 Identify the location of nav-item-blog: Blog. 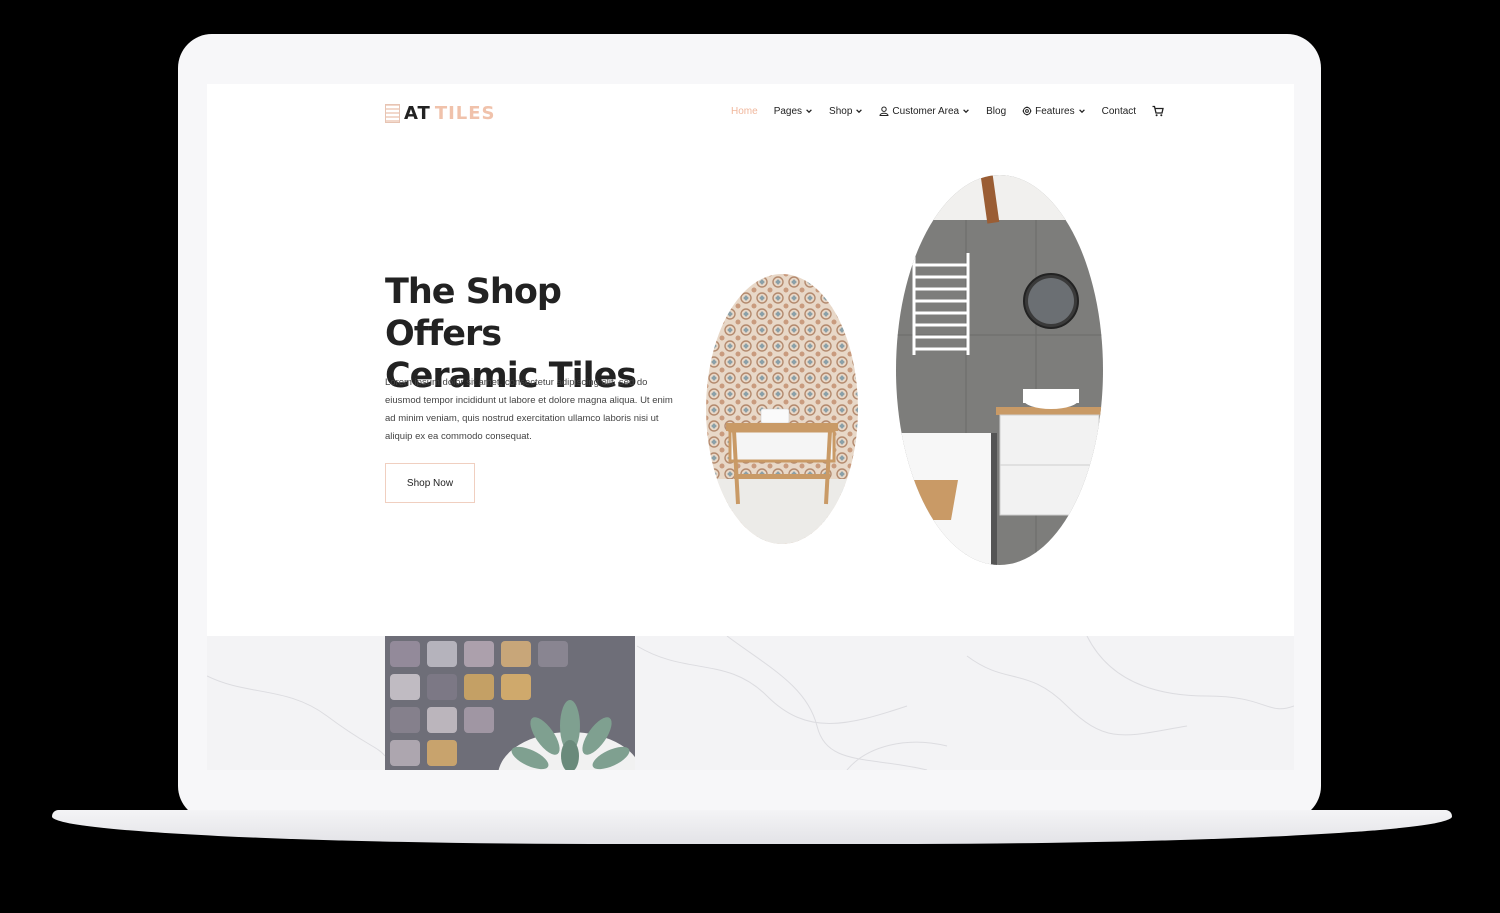
(996, 111).